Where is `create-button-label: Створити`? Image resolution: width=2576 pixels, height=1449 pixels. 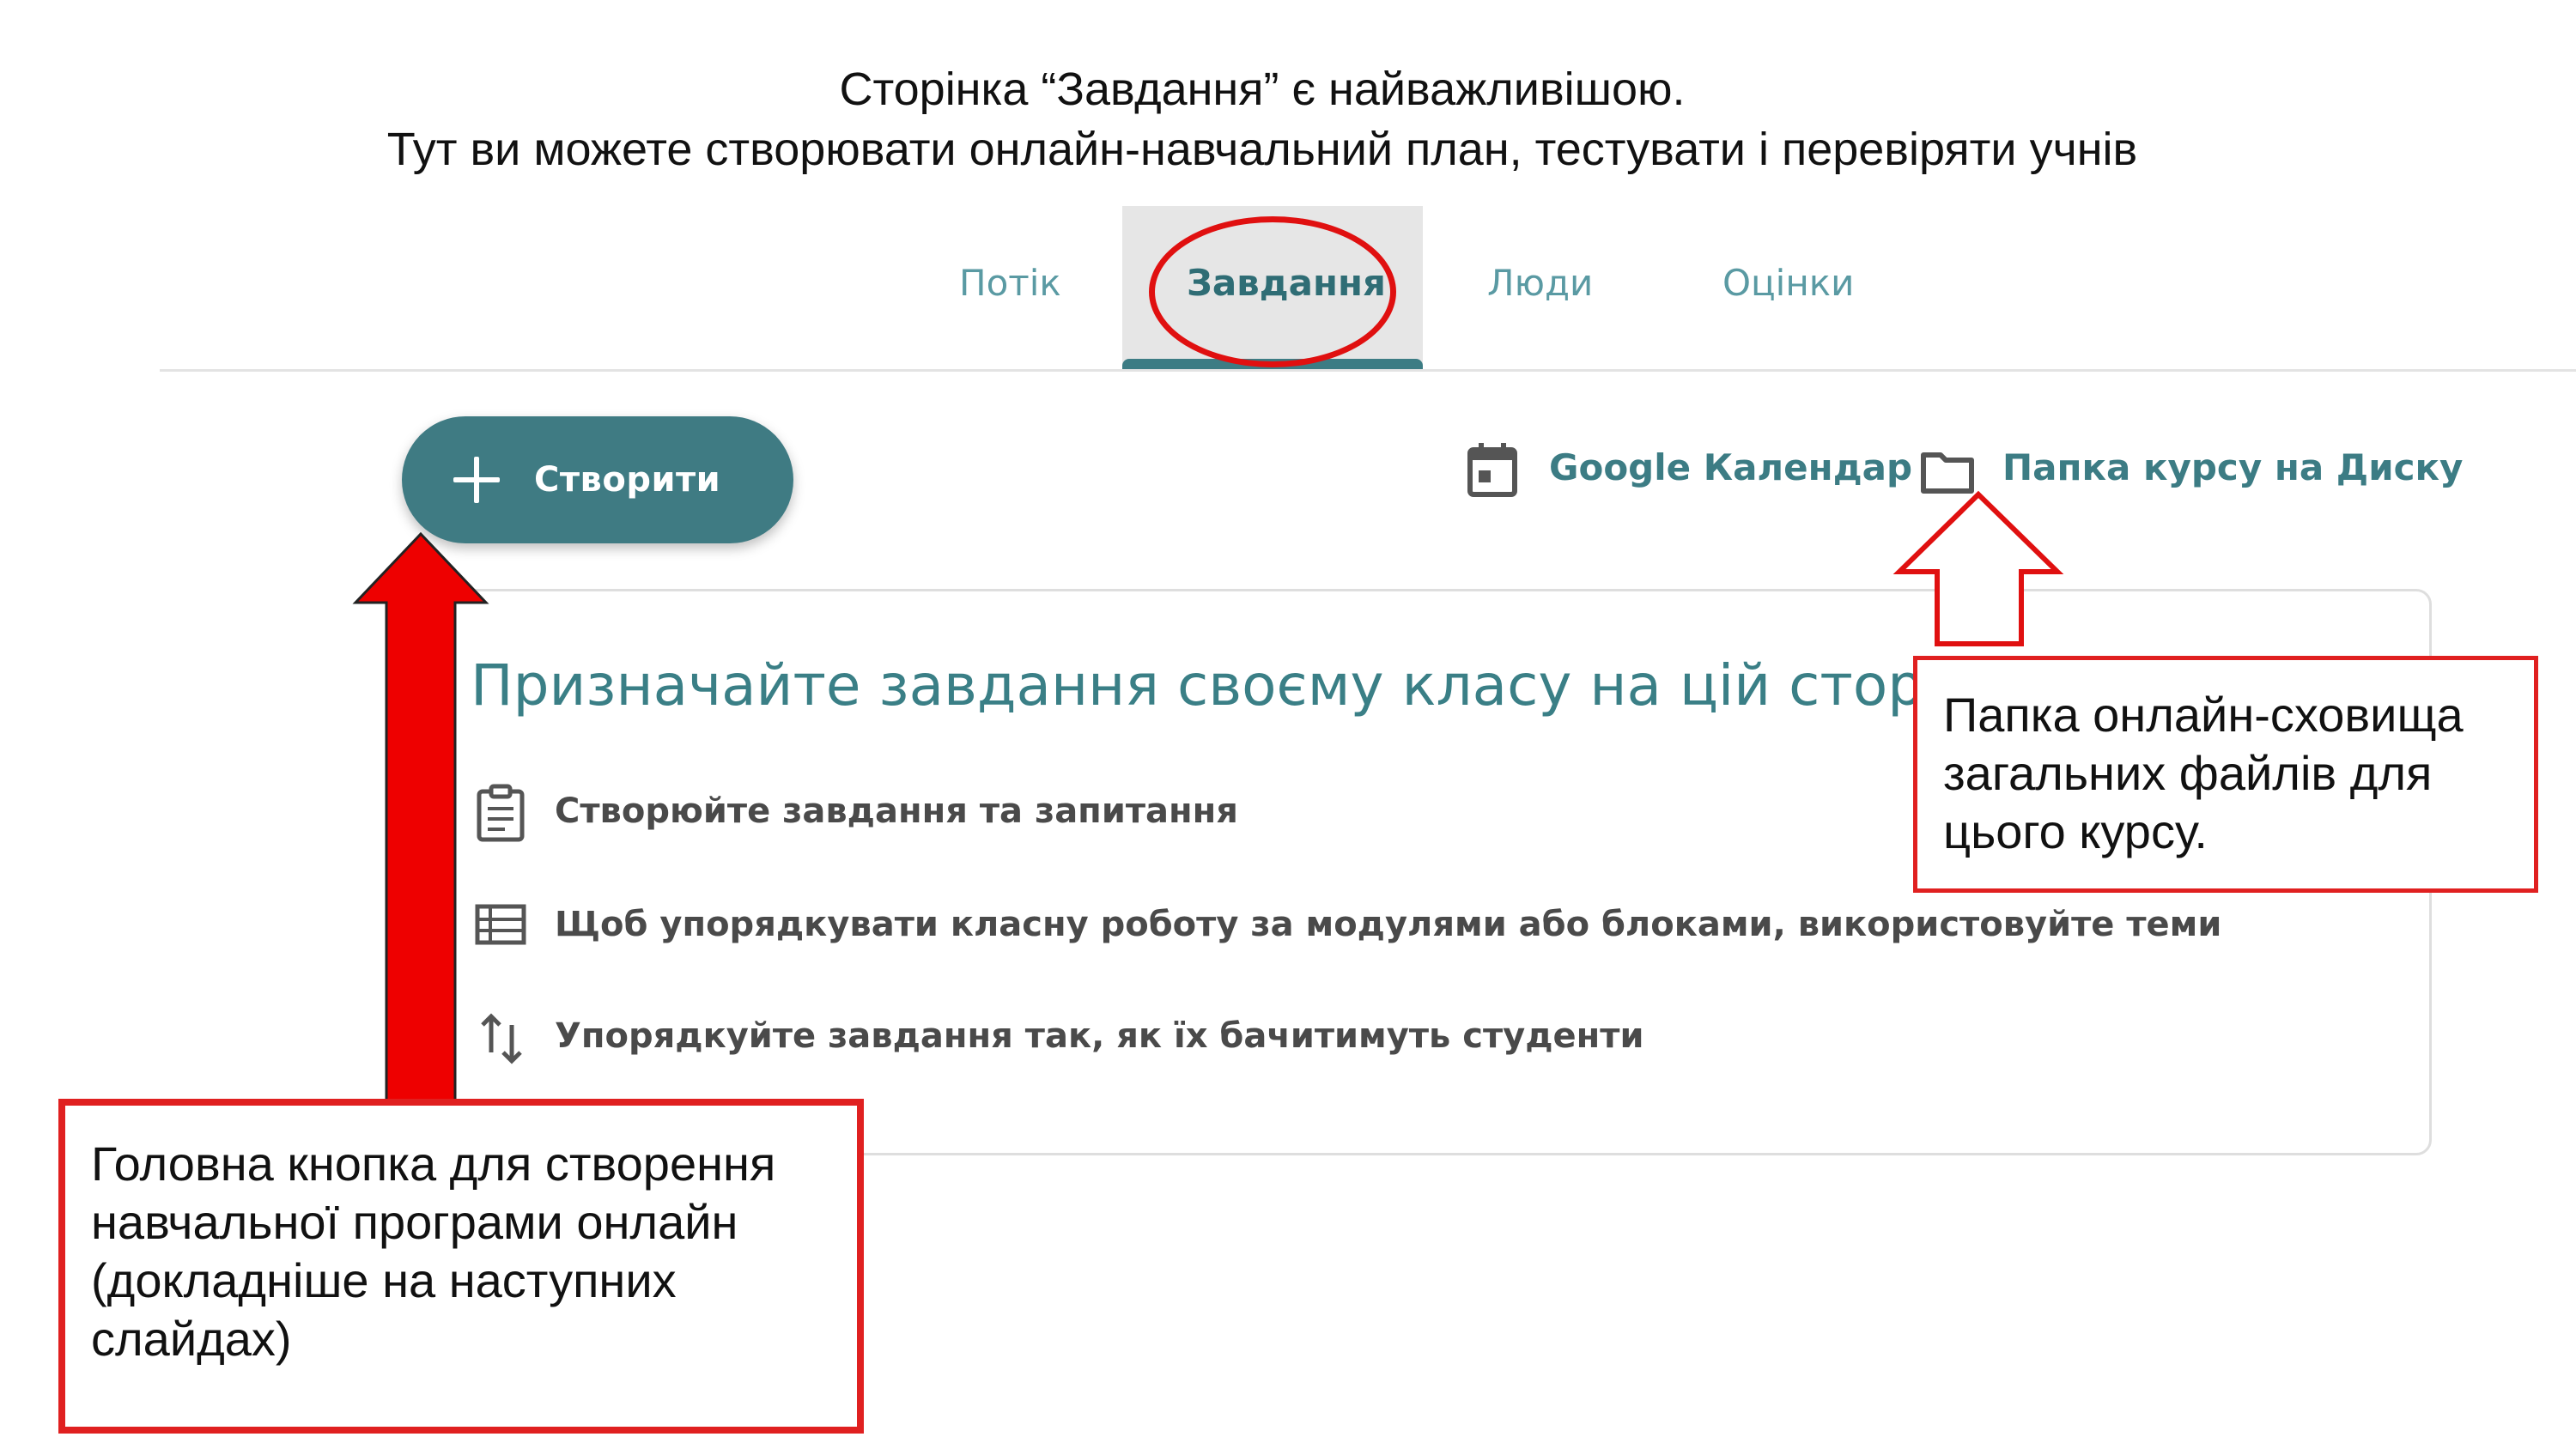 create-button-label: Створити is located at coordinates (627, 480).